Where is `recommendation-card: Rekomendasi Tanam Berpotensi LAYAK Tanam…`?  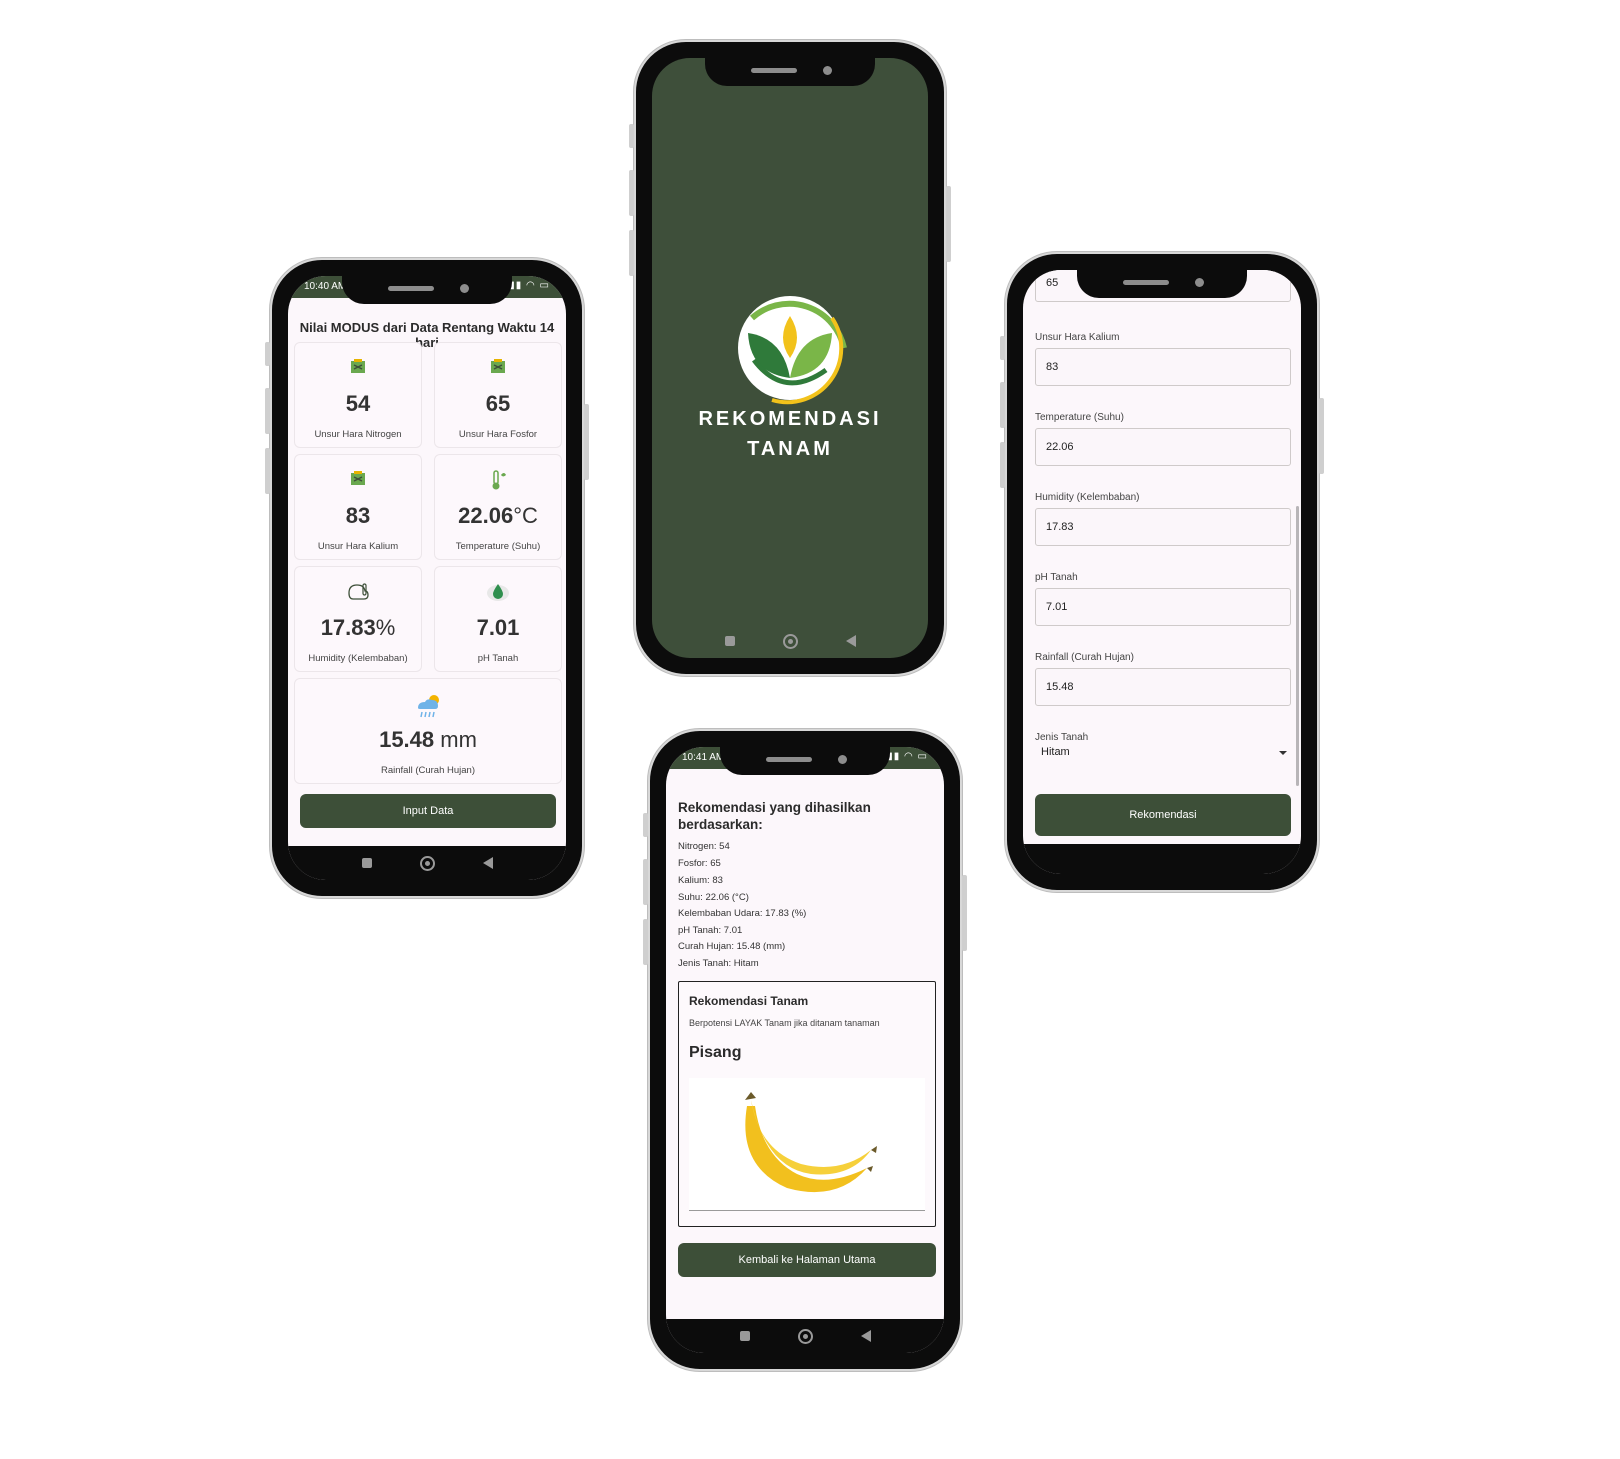
recommendation-card: Rekomendasi Tanam Berpotensi LAYAK Tanam… is located at coordinates (807, 1104).